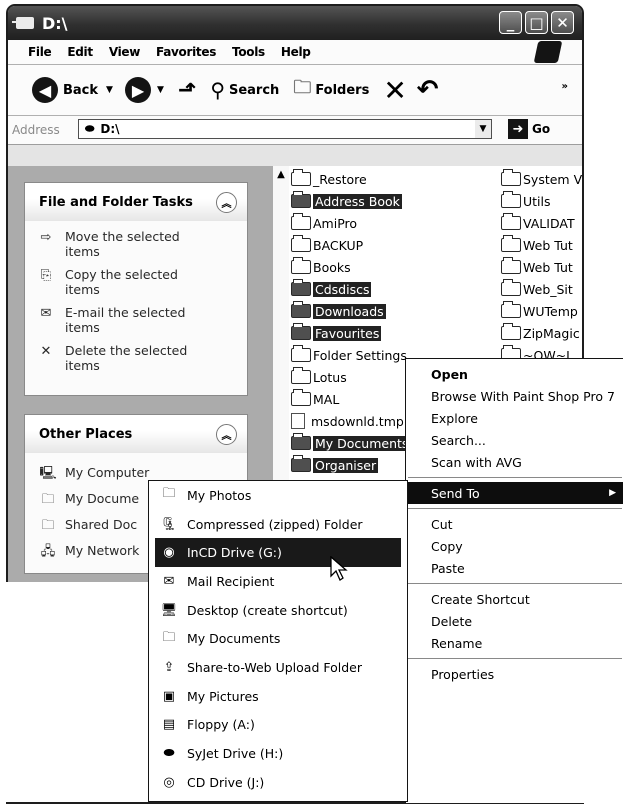 This screenshot has height=804, width=623. Describe the element at coordinates (350, 311) in the screenshot. I see `list-item: Downloads` at that location.